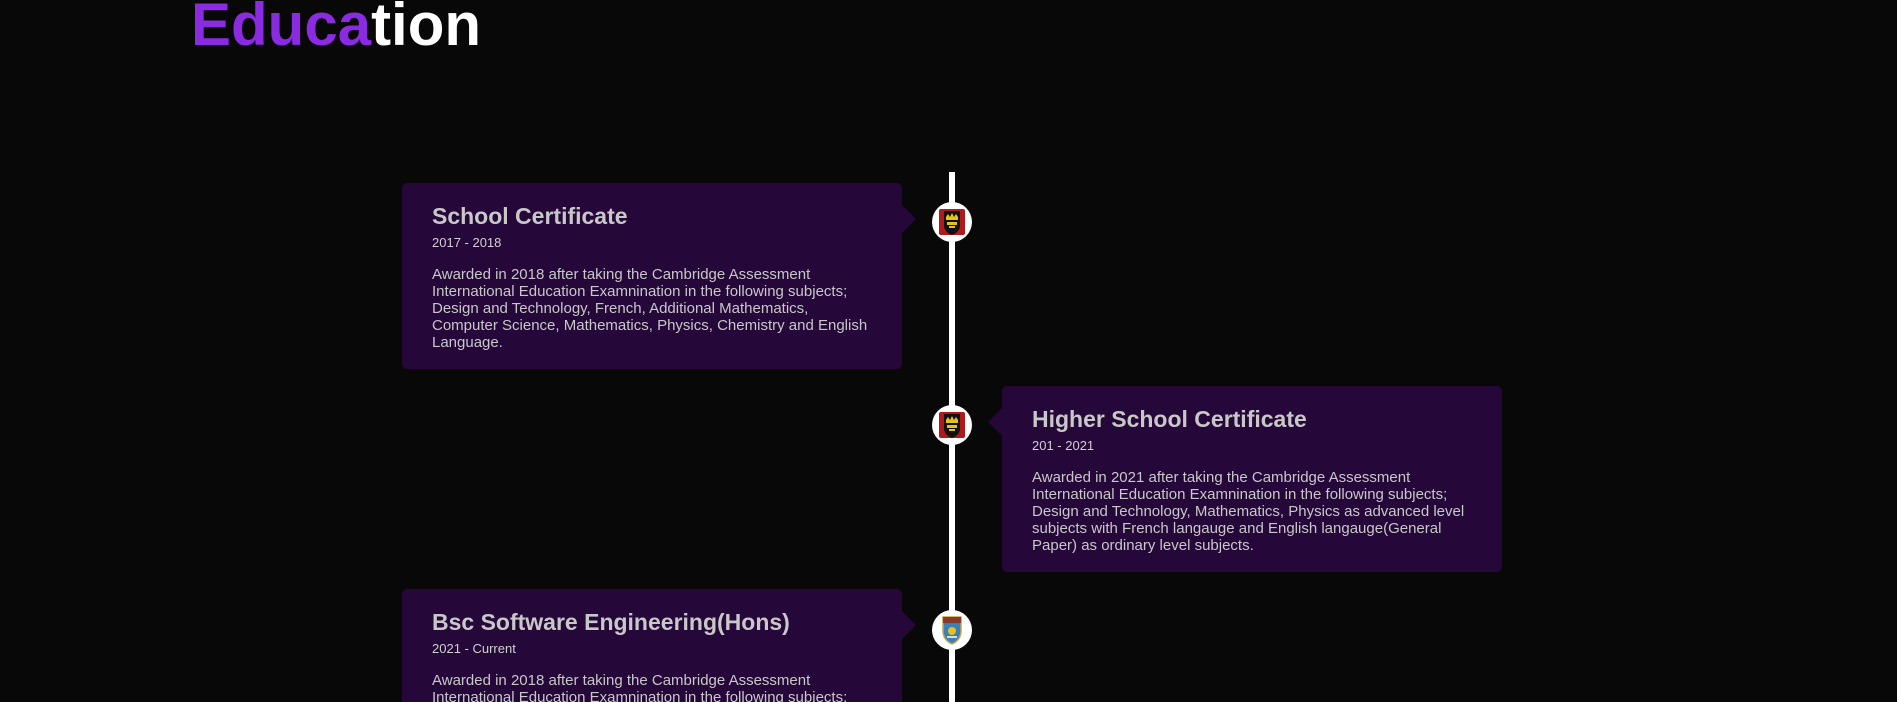 The width and height of the screenshot is (1897, 702). I want to click on section-title: Education, so click(336, 29).